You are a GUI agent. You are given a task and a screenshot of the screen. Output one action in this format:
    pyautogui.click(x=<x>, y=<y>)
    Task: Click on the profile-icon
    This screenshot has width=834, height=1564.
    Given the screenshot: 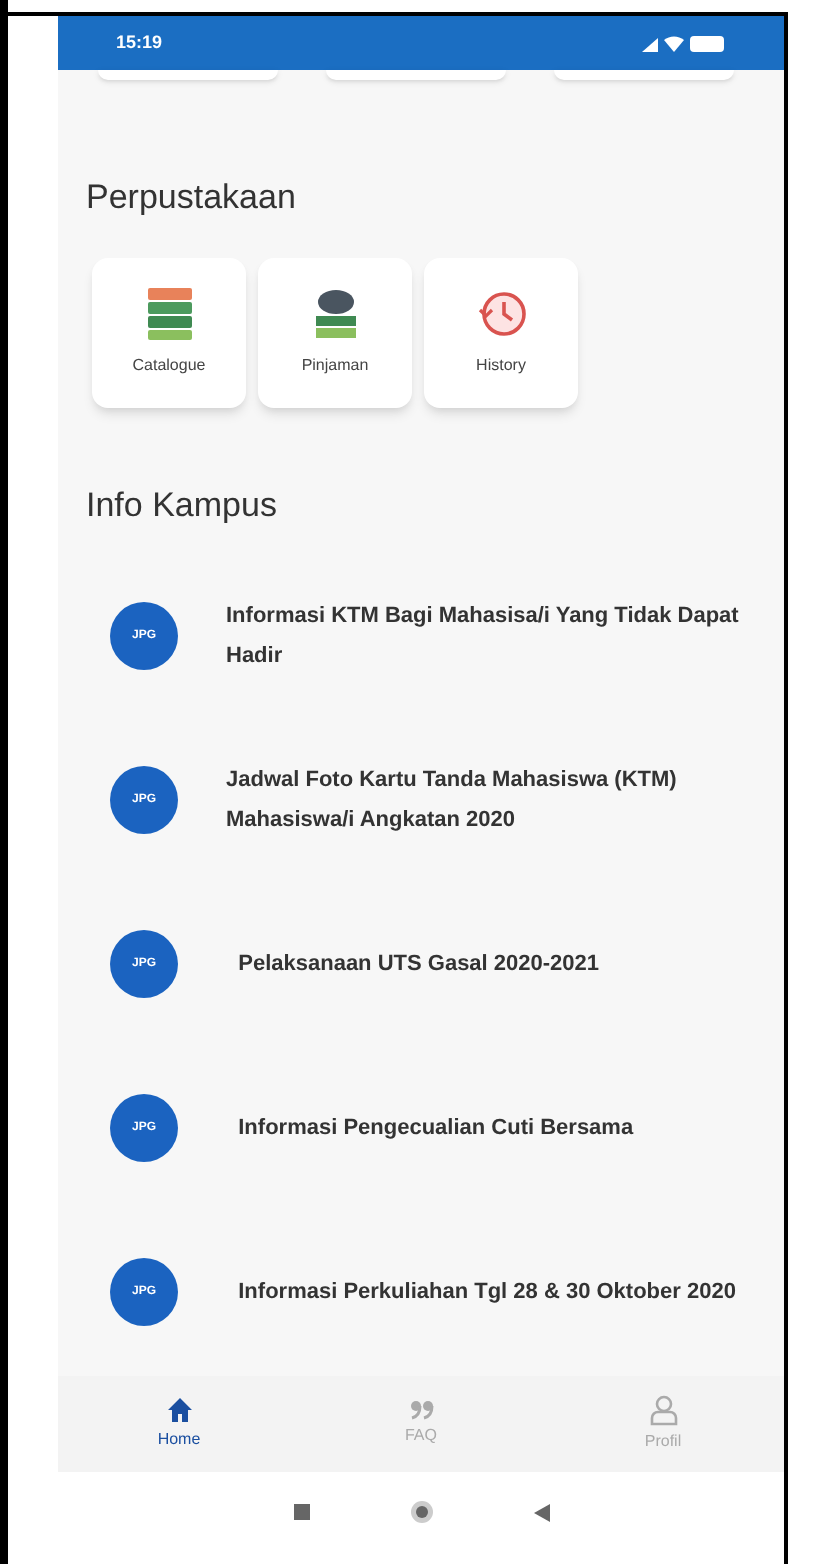 What is the action you would take?
    pyautogui.click(x=663, y=1410)
    